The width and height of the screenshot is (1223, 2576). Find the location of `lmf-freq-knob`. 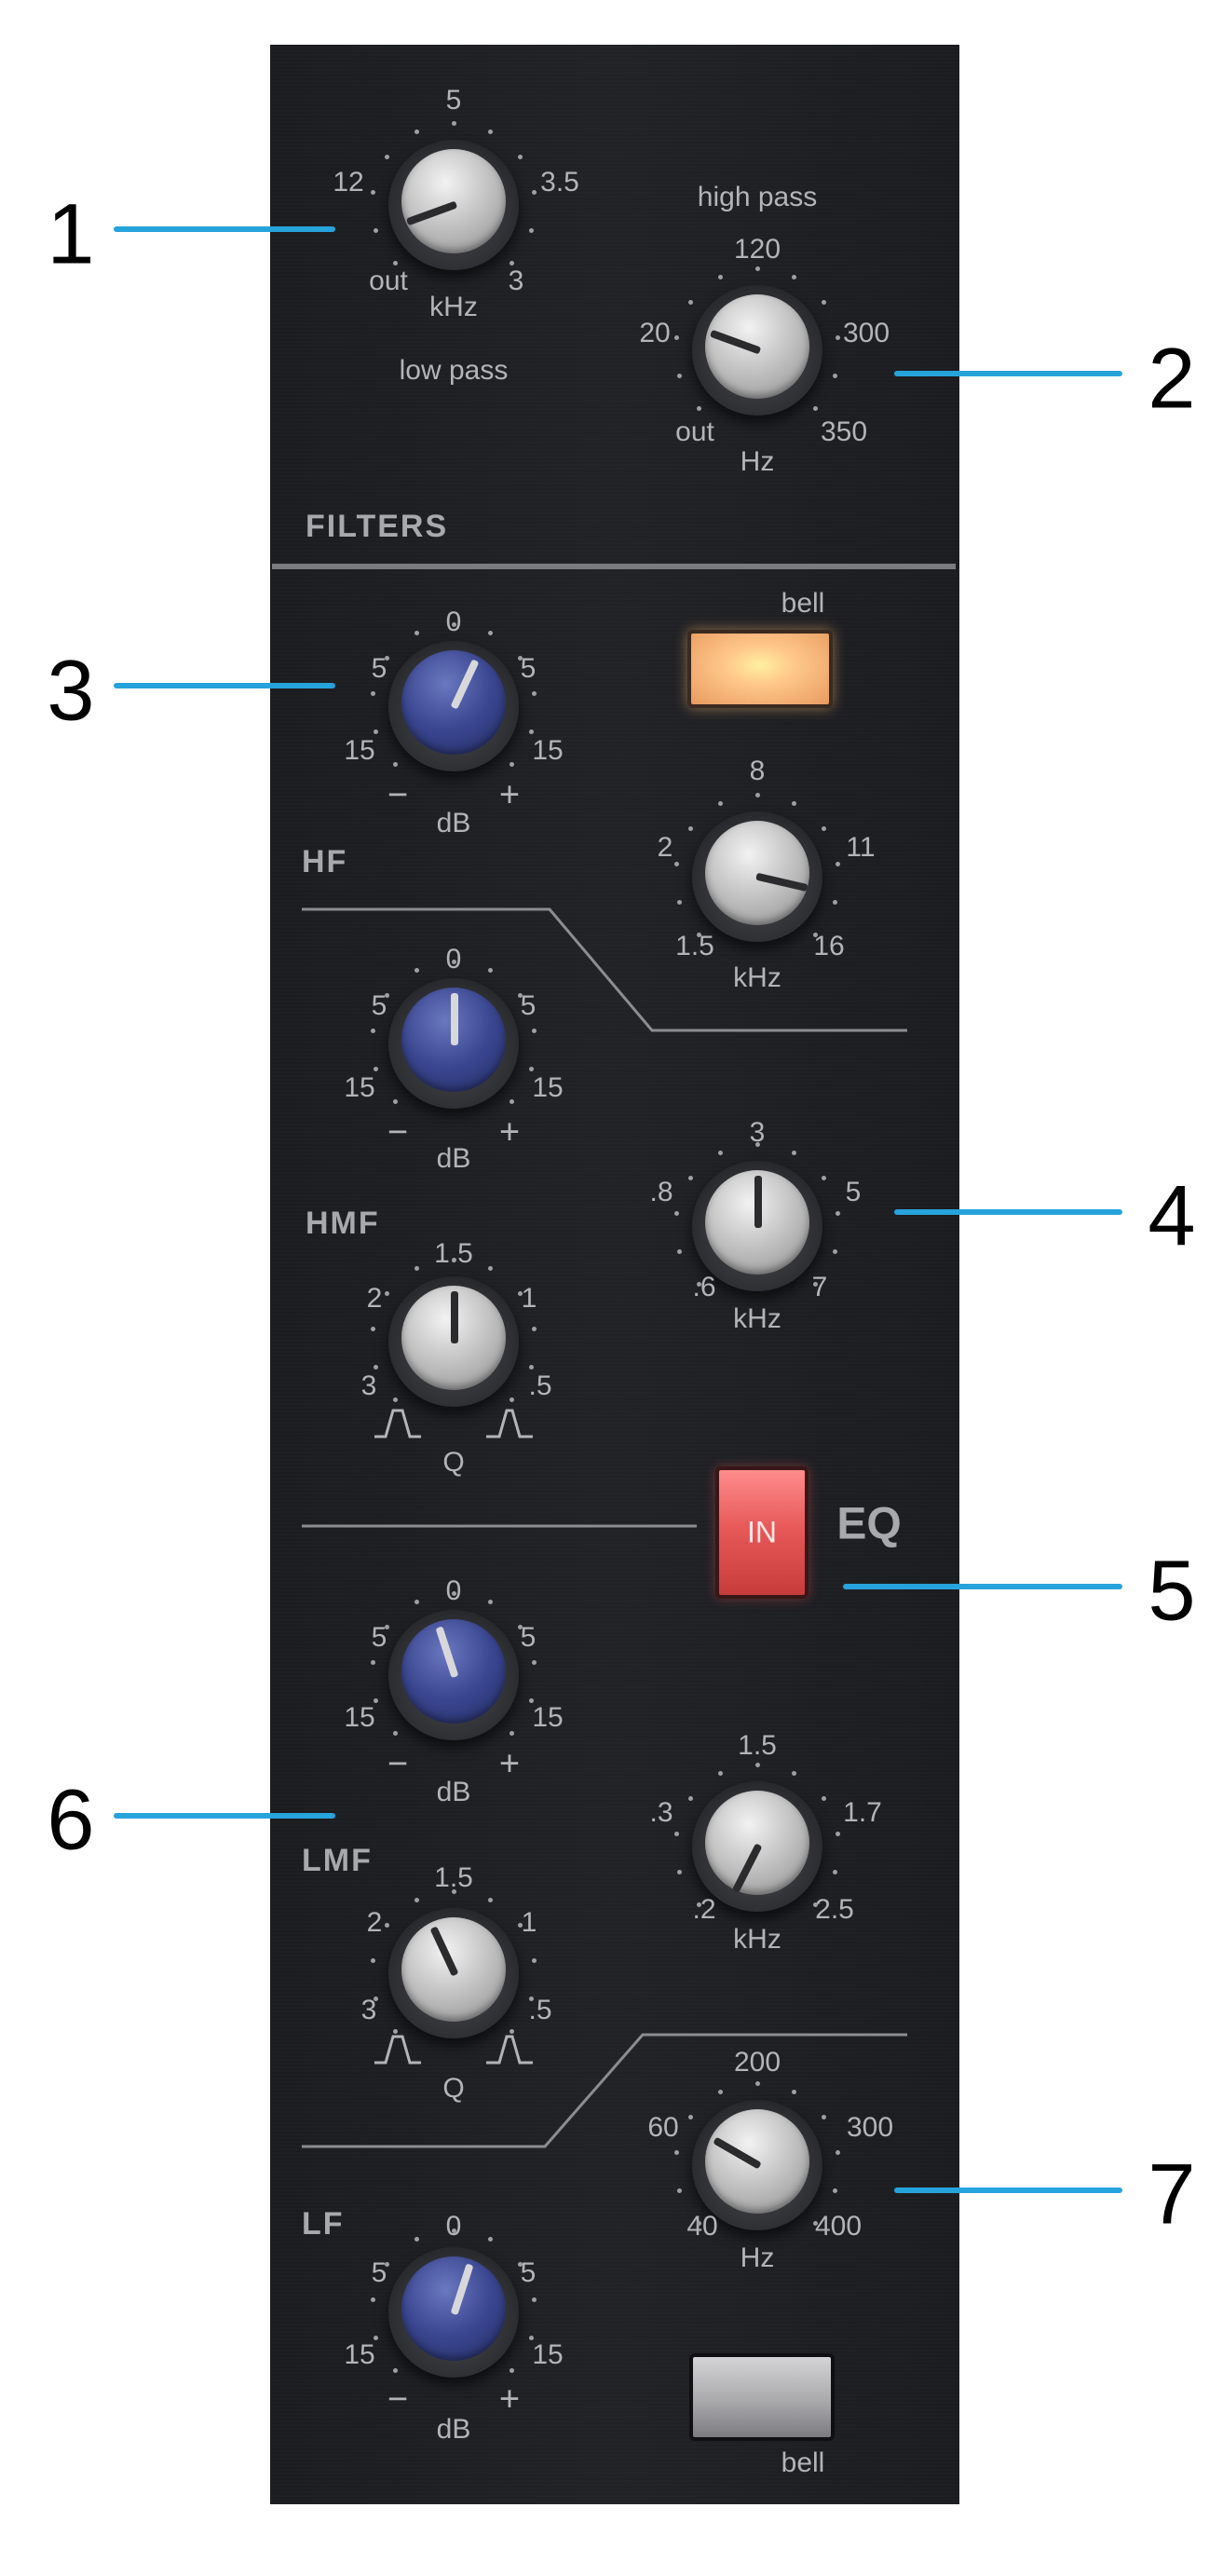

lmf-freq-knob is located at coordinates (757, 1846).